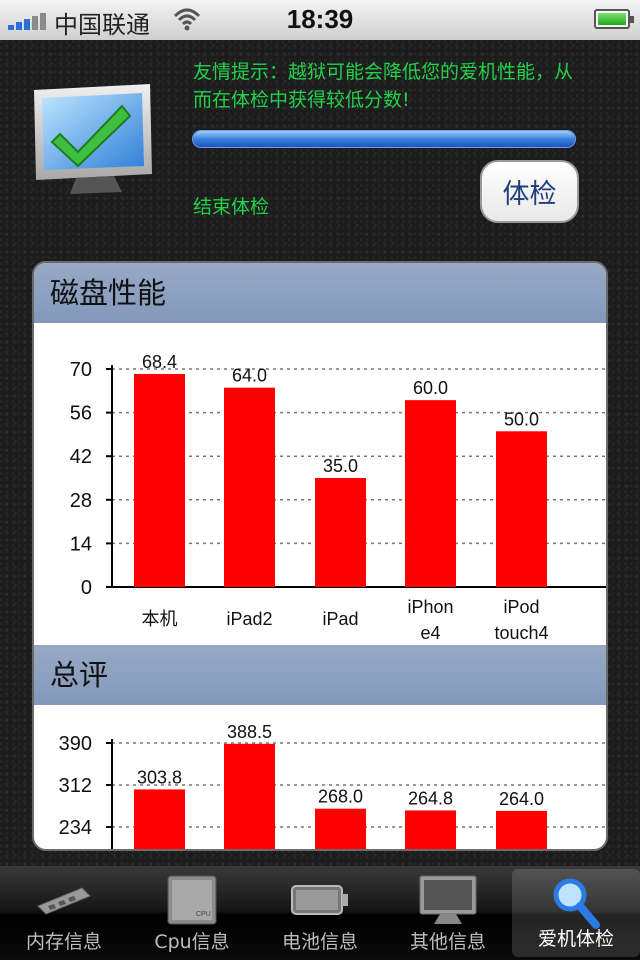 The height and width of the screenshot is (960, 640). Describe the element at coordinates (192, 900) in the screenshot. I see `cpu-icon: CPU` at that location.